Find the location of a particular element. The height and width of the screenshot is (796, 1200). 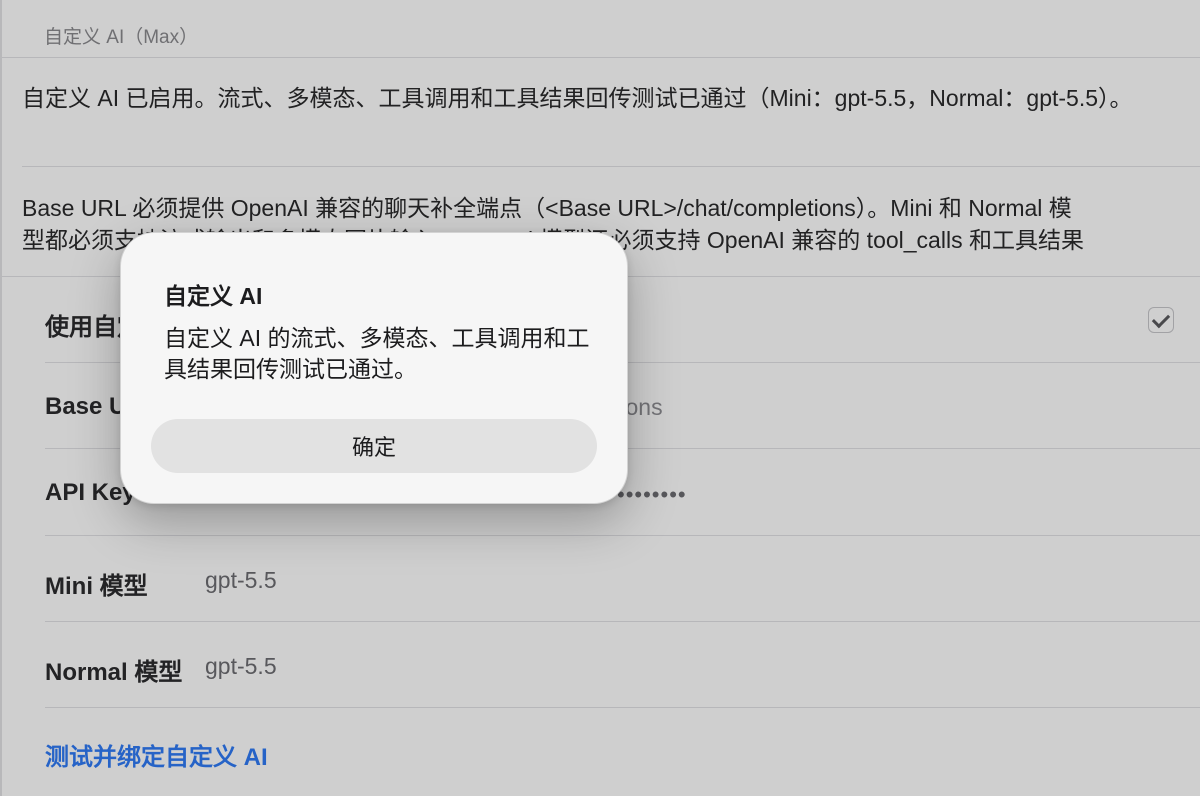

dialog-title: 自定义 AI is located at coordinates (213, 296).